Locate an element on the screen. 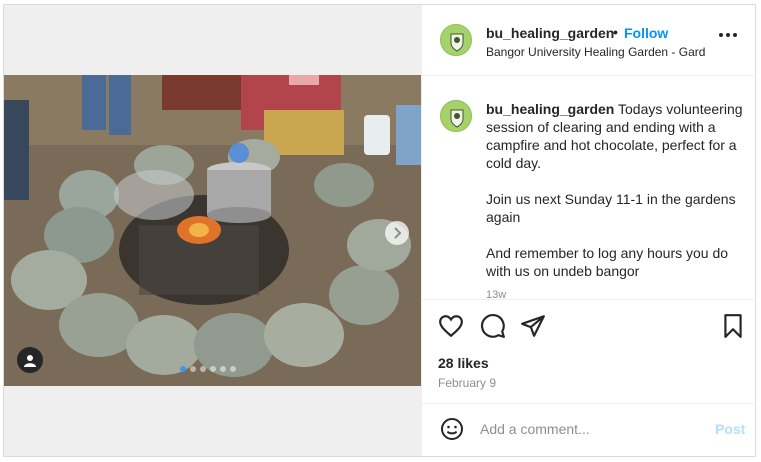  comment-bubble-icon is located at coordinates (493, 326).